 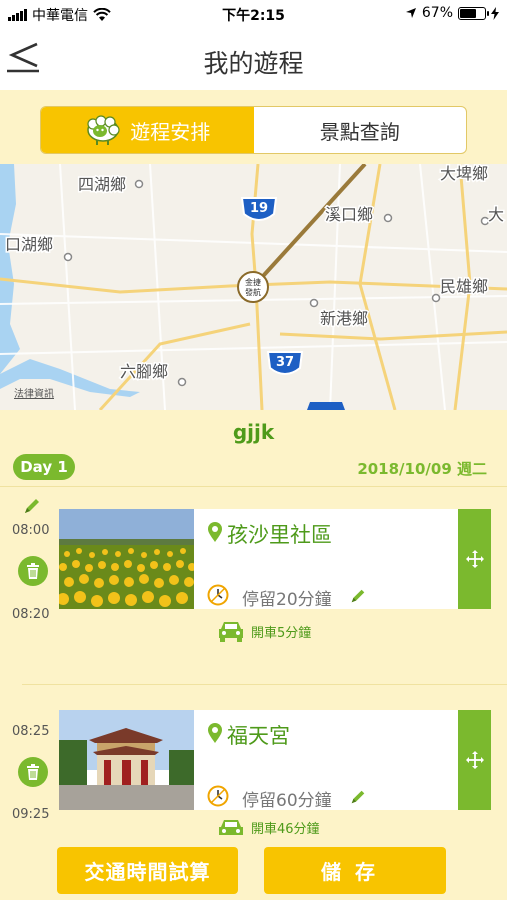 What do you see at coordinates (285, 829) in the screenshot?
I see `drive-duration: 開車46分鐘` at bounding box center [285, 829].